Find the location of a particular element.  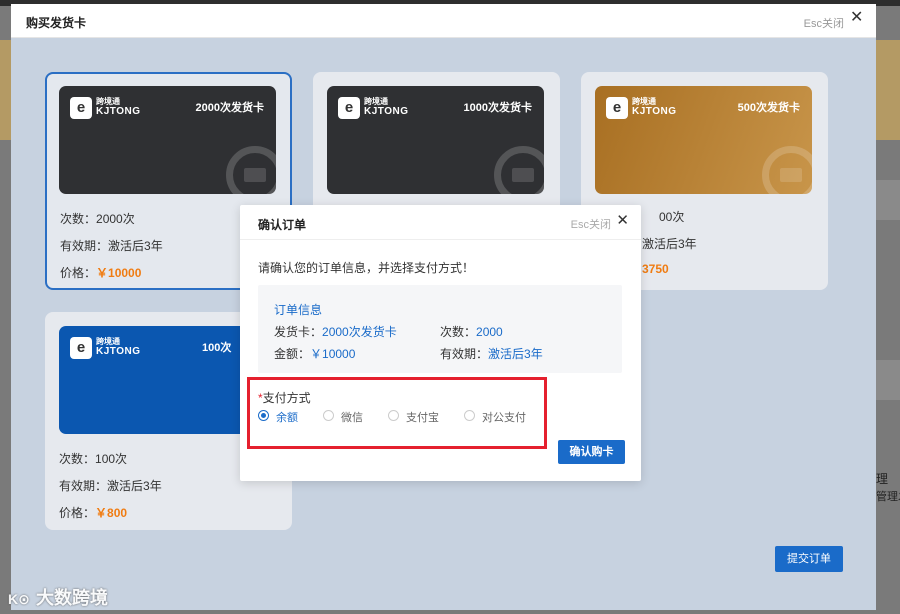

card-price: 价格：￥800 is located at coordinates (93, 513).